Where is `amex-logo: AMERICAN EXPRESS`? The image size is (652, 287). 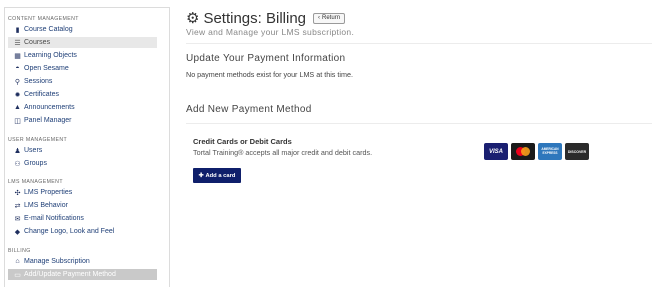 amex-logo: AMERICAN EXPRESS is located at coordinates (550, 151).